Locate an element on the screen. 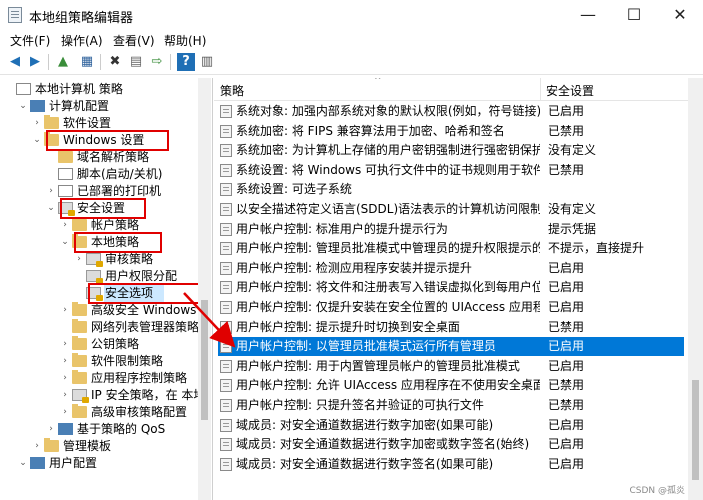 The width and height of the screenshot is (703, 500). highlight-local-policies is located at coordinates (118, 242).